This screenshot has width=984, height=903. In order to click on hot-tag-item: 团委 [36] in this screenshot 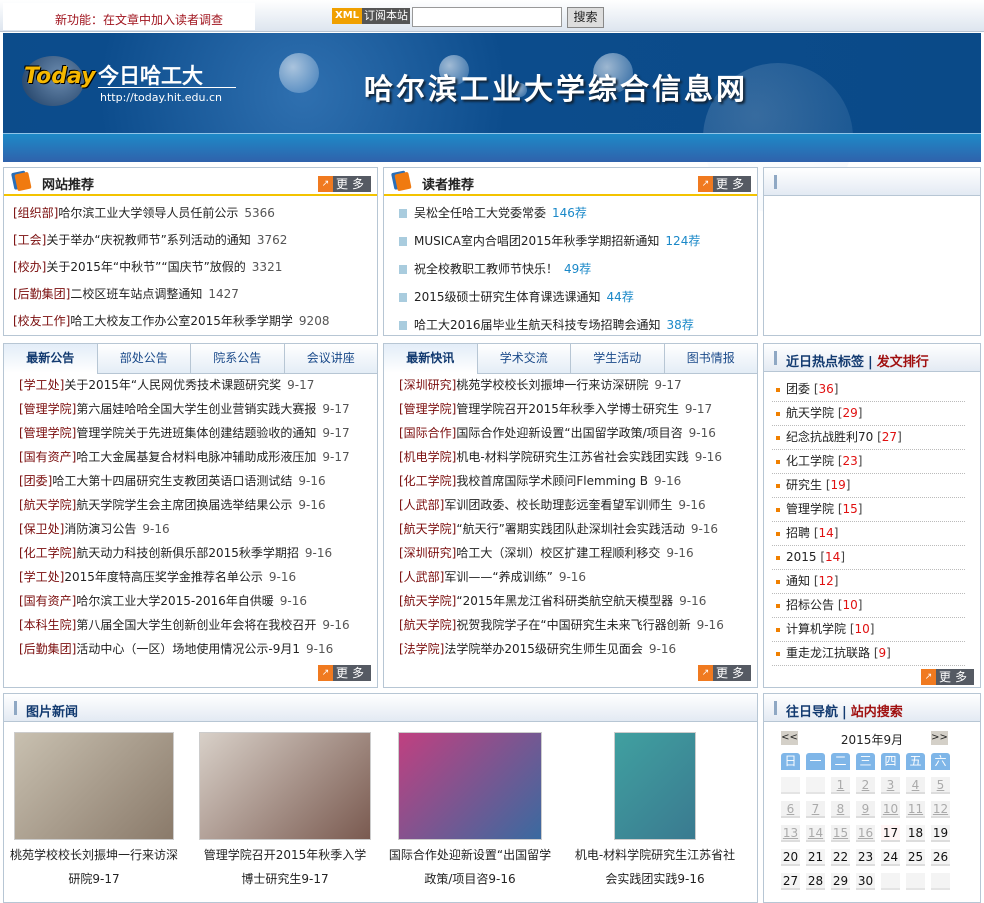, I will do `click(868, 390)`.